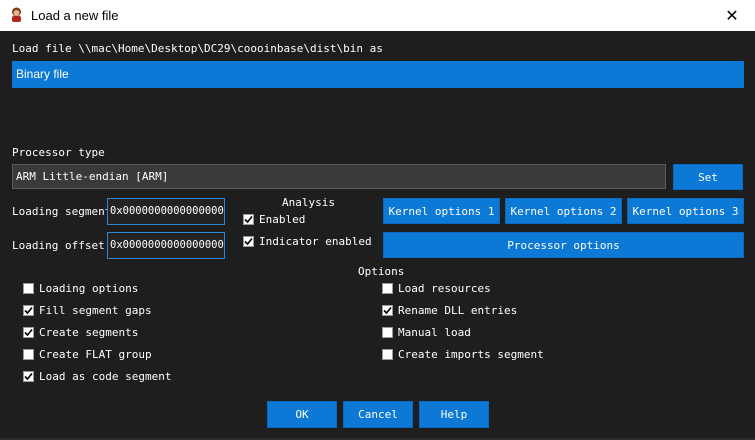  I want to click on rename-dll-entries-checkbox, so click(387, 310).